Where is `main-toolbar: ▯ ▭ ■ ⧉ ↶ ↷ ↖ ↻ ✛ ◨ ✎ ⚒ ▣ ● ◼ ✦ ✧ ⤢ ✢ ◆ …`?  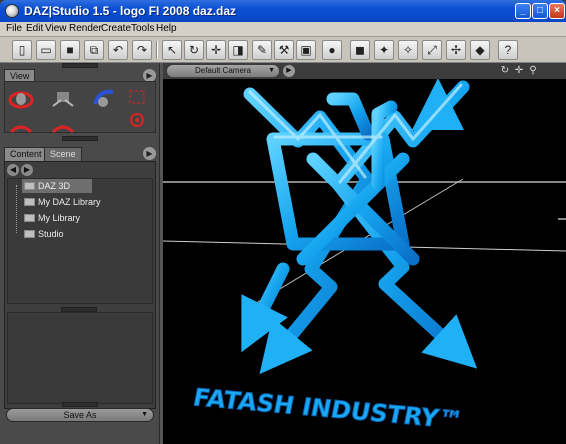 main-toolbar: ▯ ▭ ■ ⧉ ↶ ↷ ↖ ↻ ✛ ◨ ✎ ⚒ ▣ ● ◼ ✦ ✧ ⤢ ✢ ◆ … is located at coordinates (283, 50).